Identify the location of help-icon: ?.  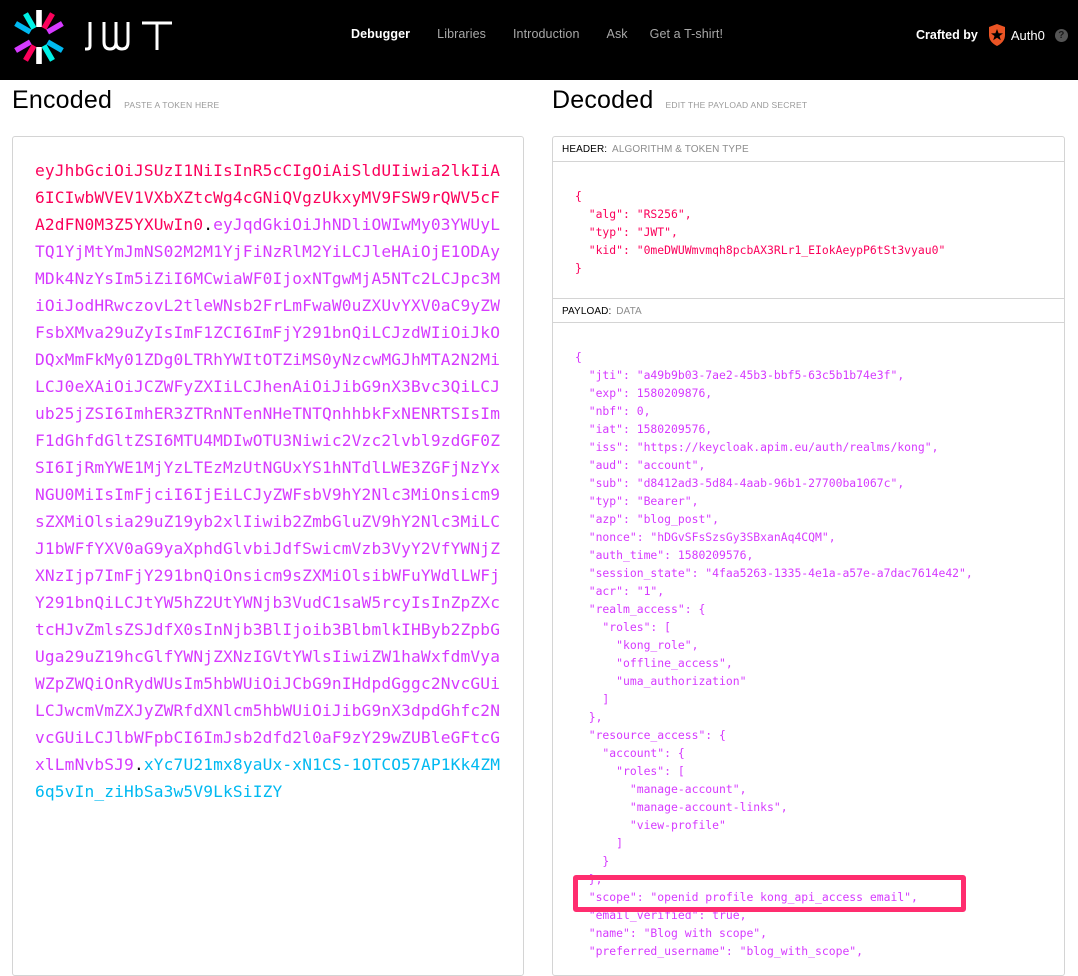
(1061, 35).